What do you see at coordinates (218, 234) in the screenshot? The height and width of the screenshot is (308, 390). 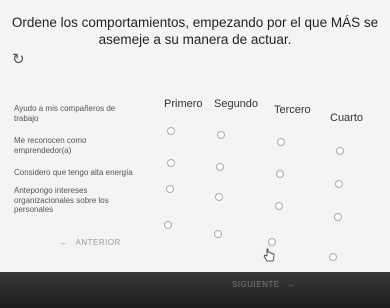 I see `radio-row4-segundo` at bounding box center [218, 234].